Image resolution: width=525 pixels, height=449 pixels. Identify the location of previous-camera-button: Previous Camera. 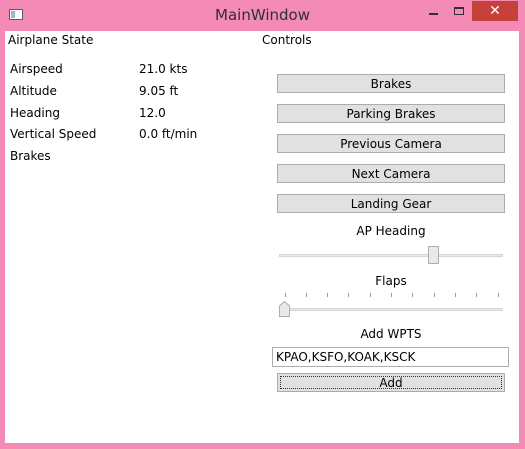
(391, 143).